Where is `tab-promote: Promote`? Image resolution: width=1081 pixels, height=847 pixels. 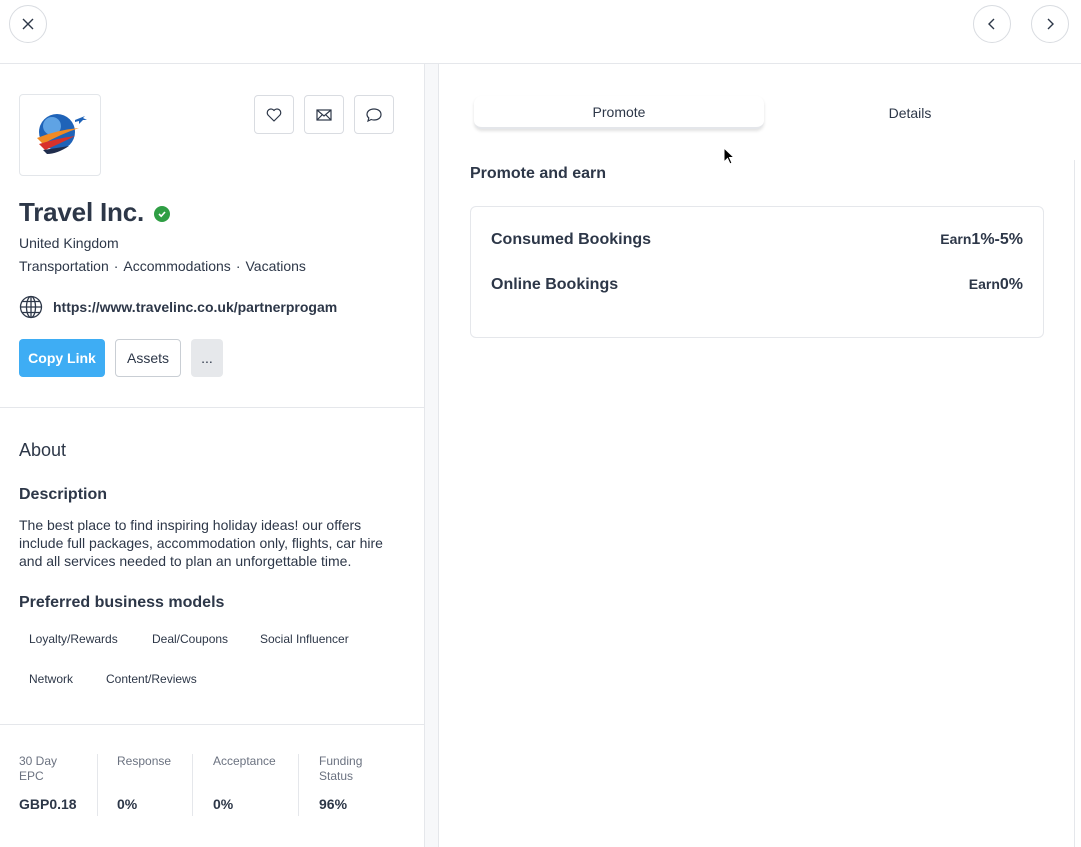 tab-promote: Promote is located at coordinates (619, 112).